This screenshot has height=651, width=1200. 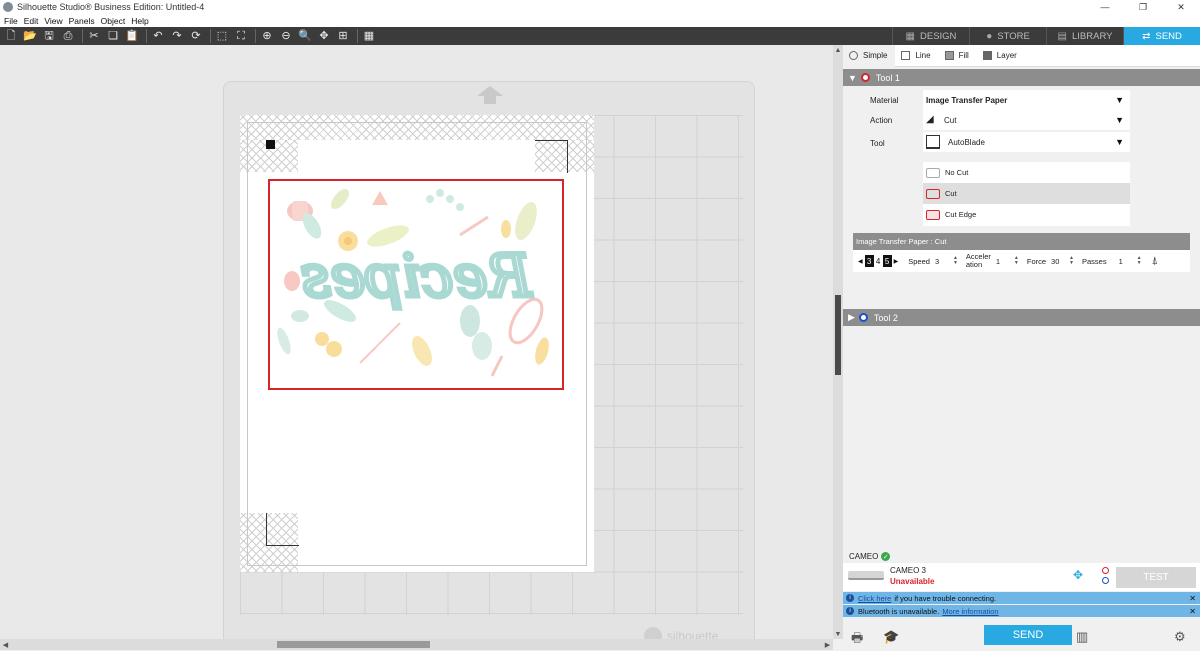 I want to click on send-button: SEND, so click(x=1028, y=635).